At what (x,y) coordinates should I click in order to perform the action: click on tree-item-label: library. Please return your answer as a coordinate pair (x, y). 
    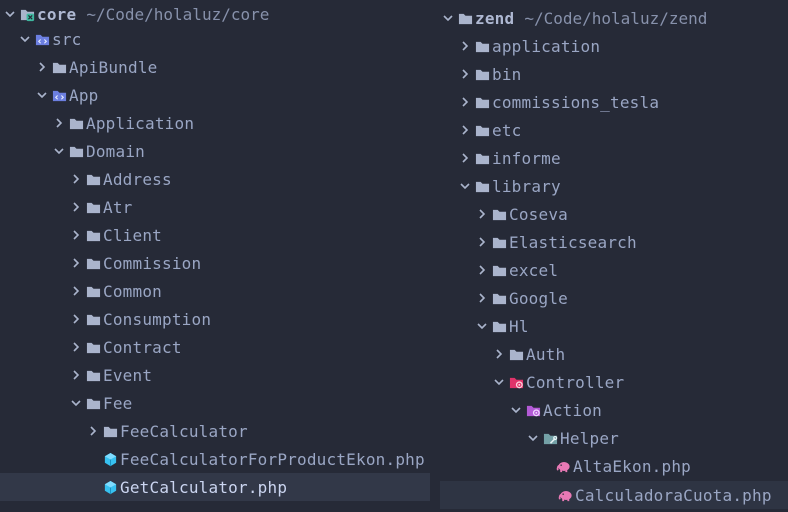
    Looking at the image, I should click on (526, 186).